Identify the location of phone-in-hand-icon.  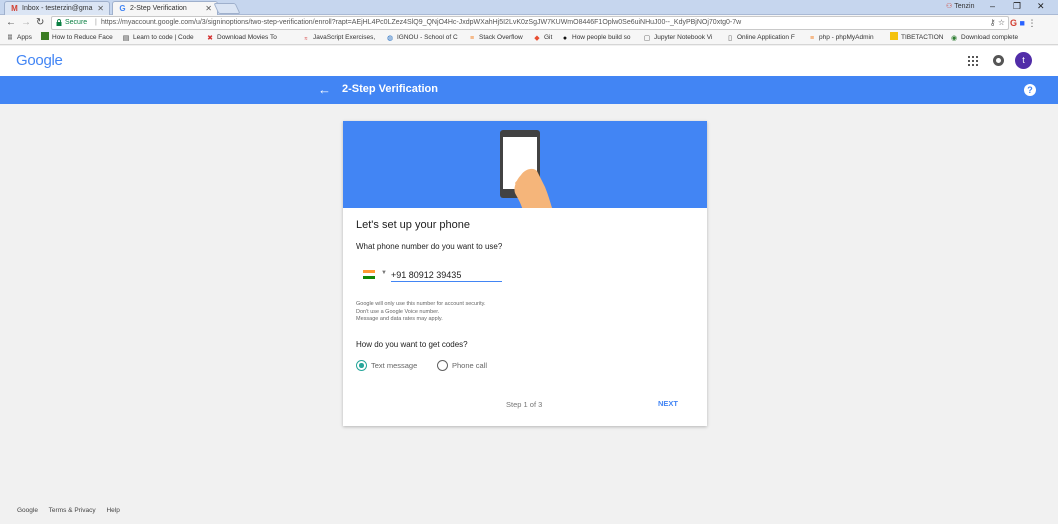
(526, 169).